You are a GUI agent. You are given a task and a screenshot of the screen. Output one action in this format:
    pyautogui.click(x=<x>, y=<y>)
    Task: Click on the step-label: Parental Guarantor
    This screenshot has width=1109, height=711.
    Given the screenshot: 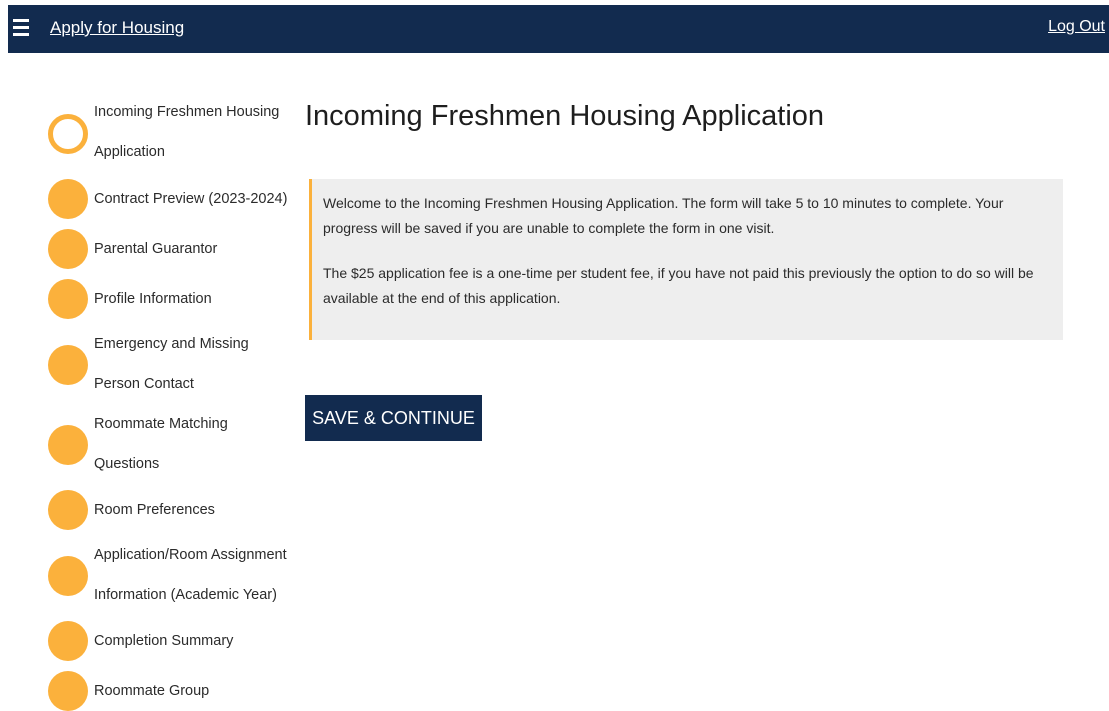 What is the action you would take?
    pyautogui.click(x=156, y=249)
    